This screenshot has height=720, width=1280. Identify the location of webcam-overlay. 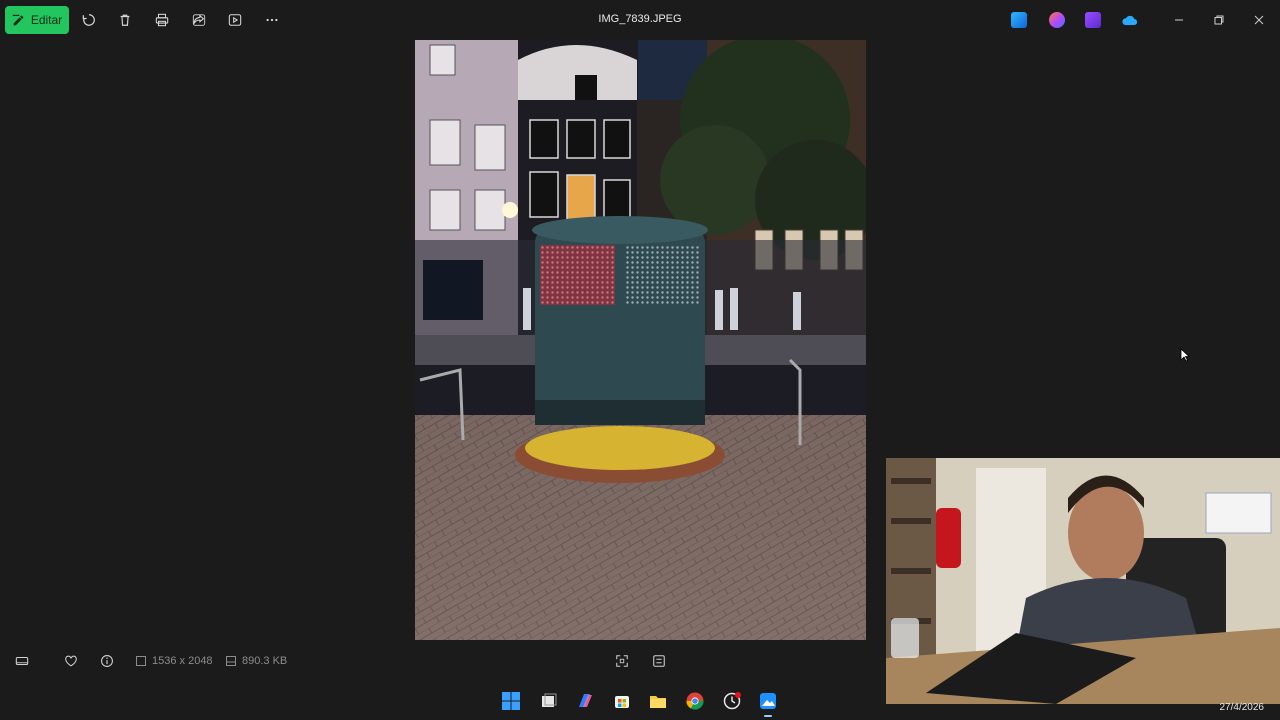
(1083, 581).